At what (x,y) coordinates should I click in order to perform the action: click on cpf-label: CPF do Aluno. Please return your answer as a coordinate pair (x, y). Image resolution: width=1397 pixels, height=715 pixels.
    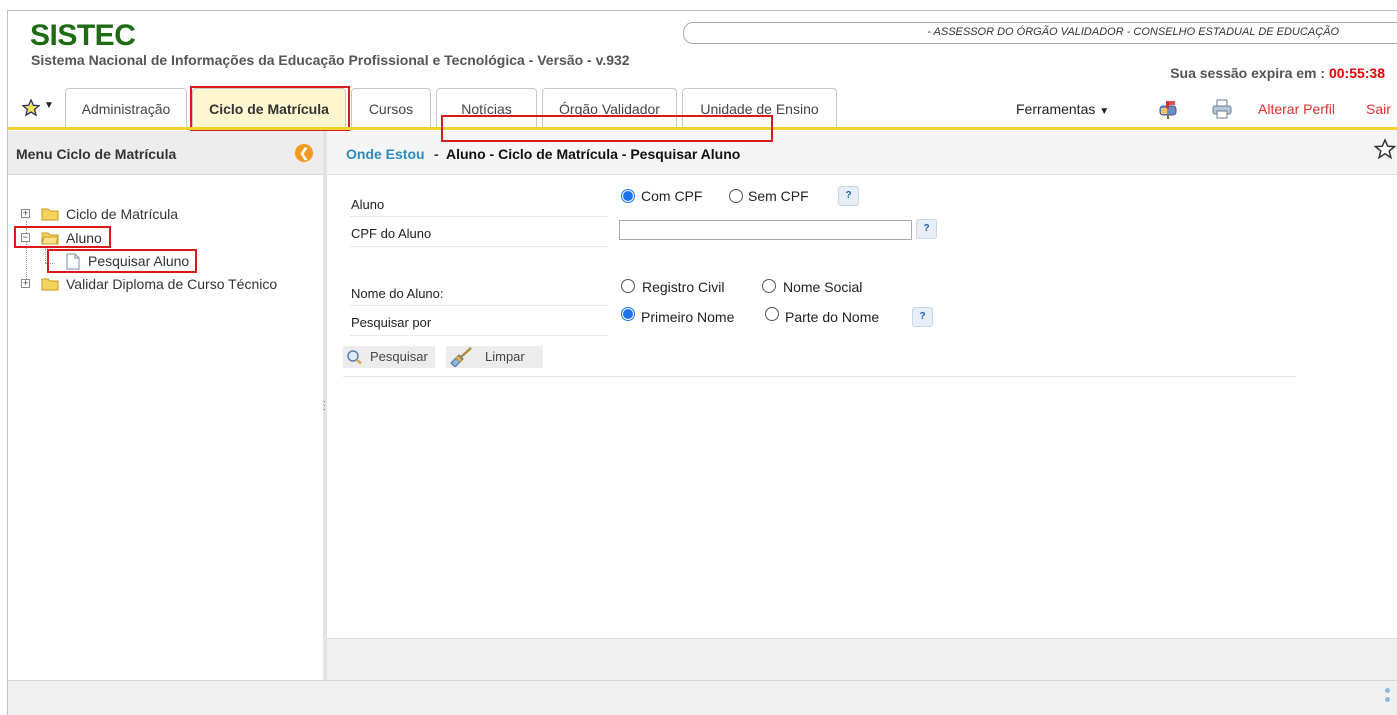
    Looking at the image, I should click on (391, 233).